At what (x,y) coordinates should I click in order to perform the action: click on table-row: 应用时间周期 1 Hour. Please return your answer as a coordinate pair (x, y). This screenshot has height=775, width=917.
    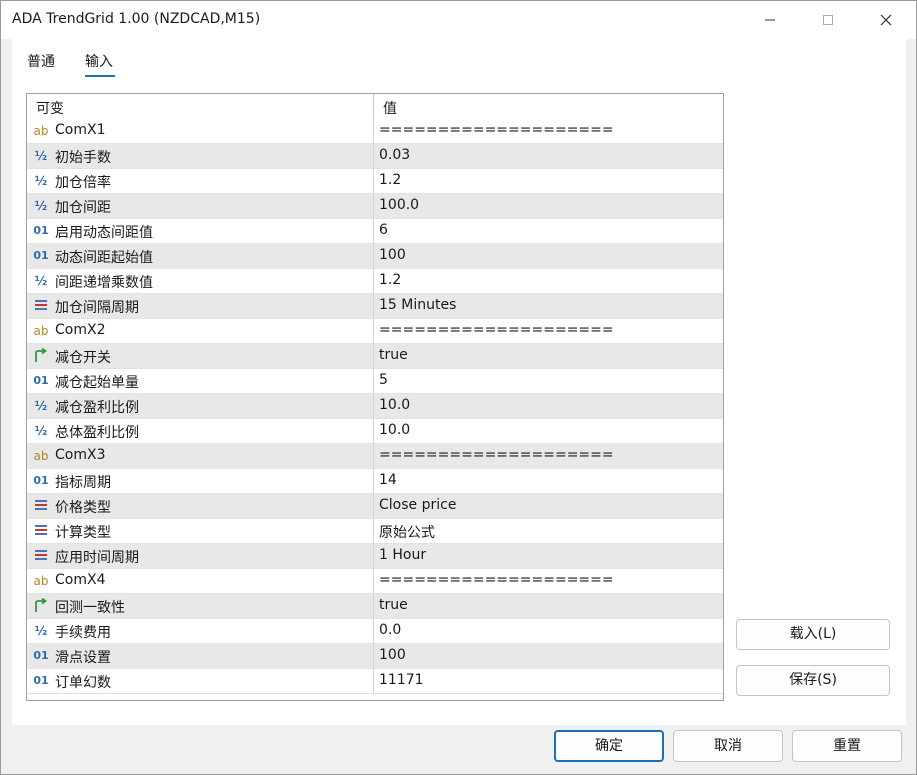
    Looking at the image, I should click on (375, 556).